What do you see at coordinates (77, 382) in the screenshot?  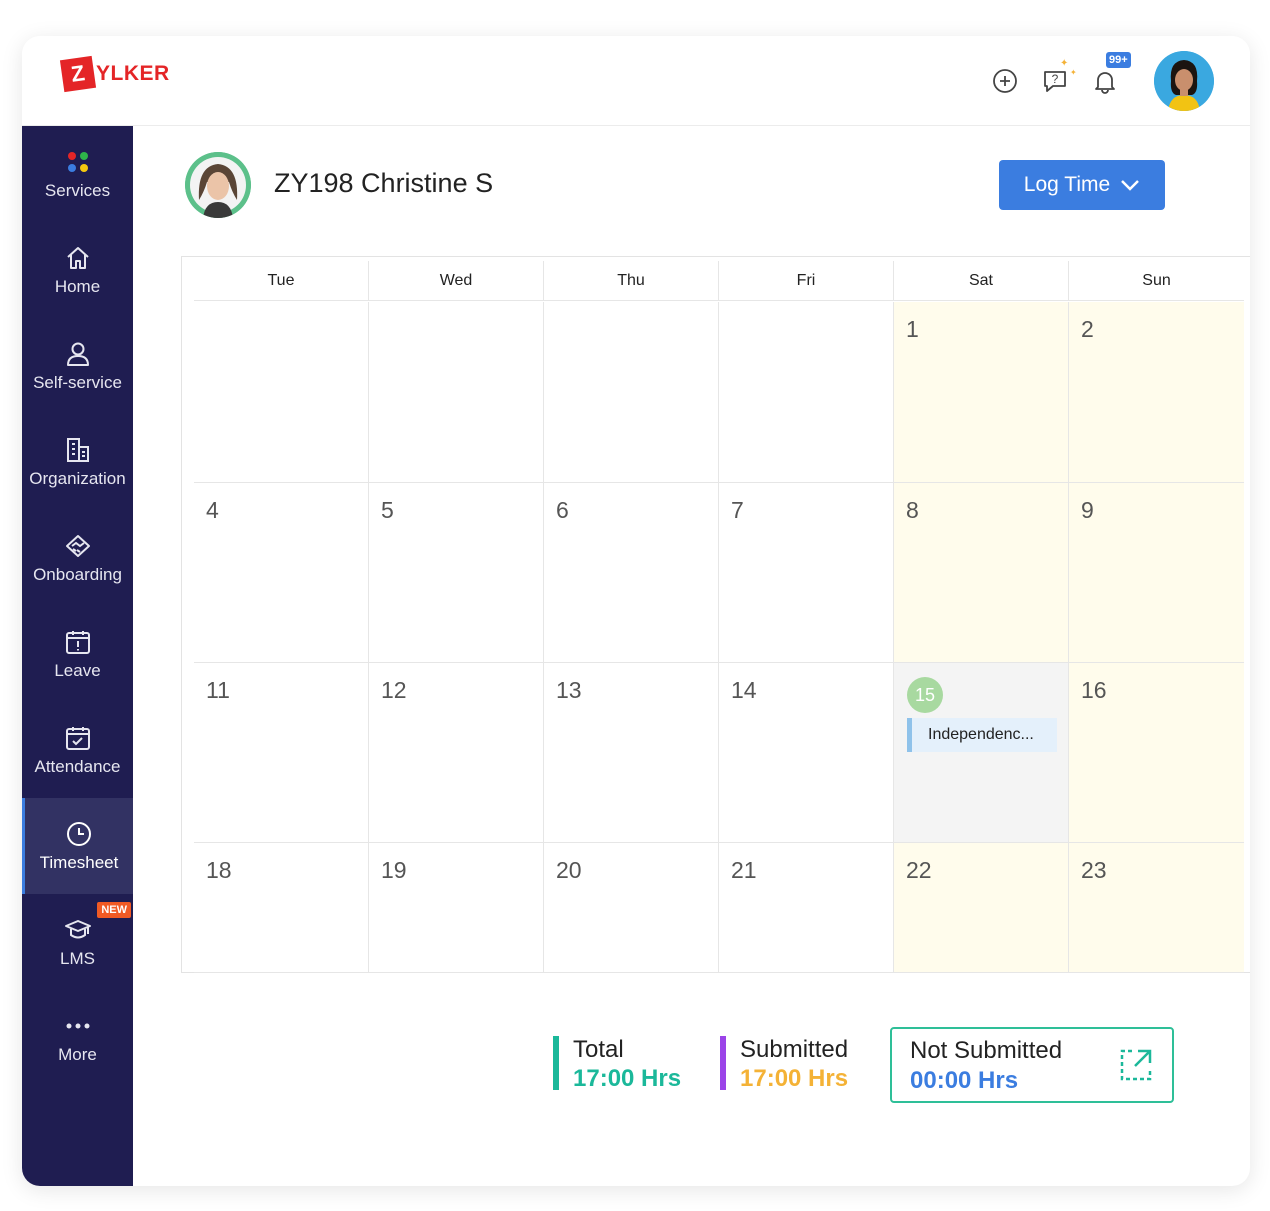 I see `sidebar-item-label: Self-service` at bounding box center [77, 382].